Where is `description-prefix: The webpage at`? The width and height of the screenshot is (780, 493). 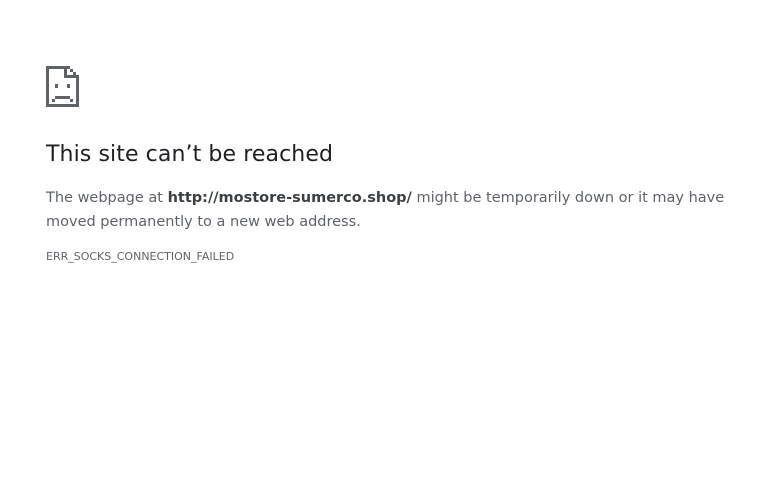
description-prefix: The webpage at is located at coordinates (107, 198).